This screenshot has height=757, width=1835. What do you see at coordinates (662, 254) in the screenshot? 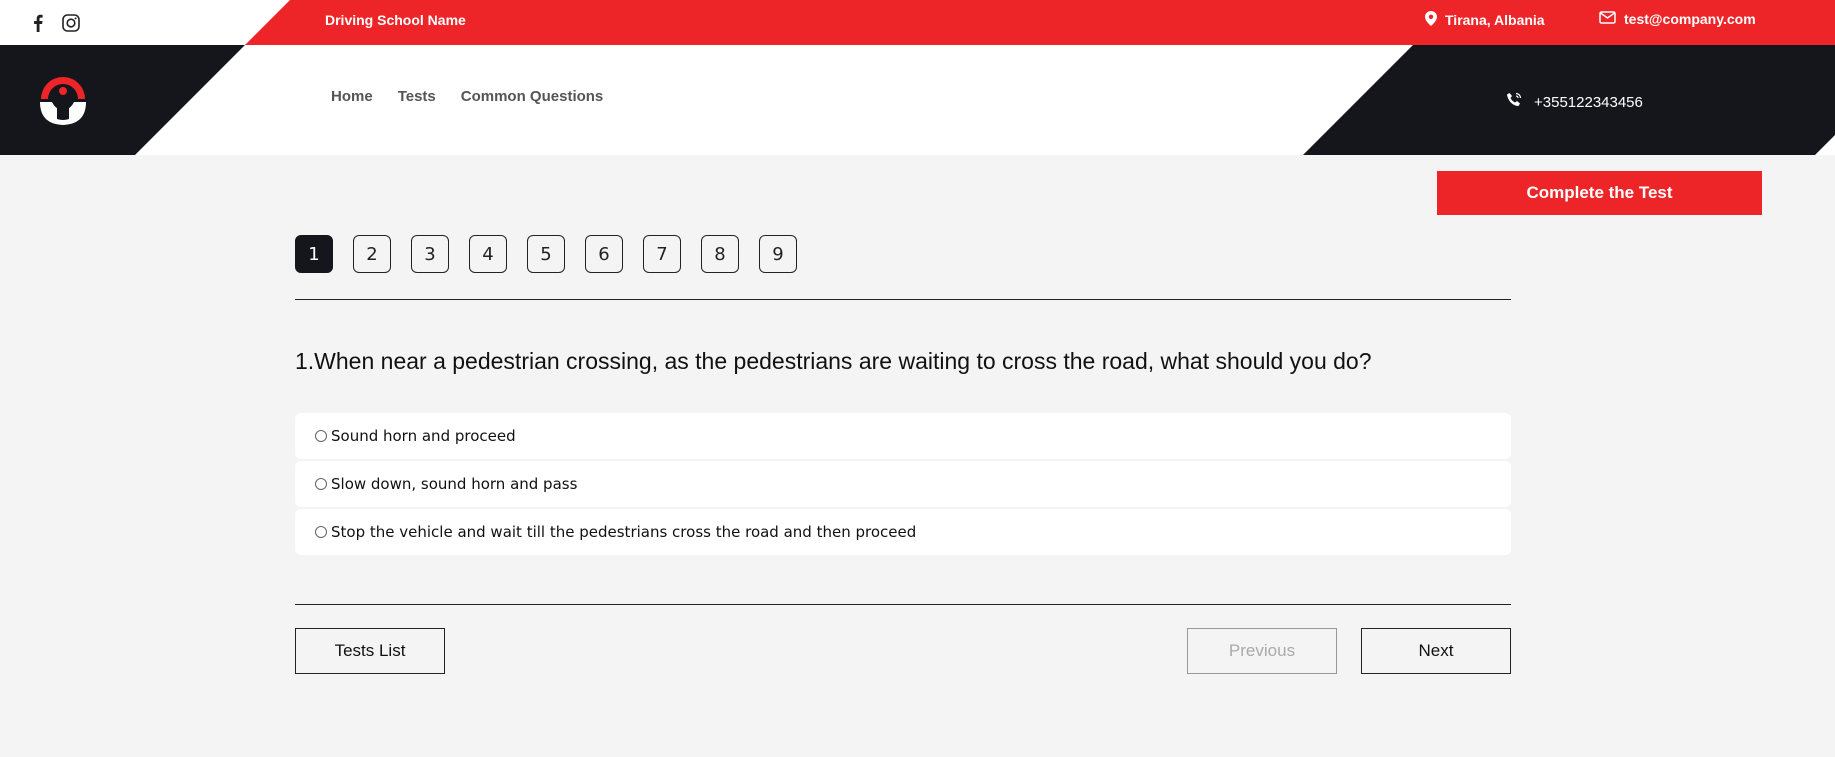
I see `question-page-7: 7` at bounding box center [662, 254].